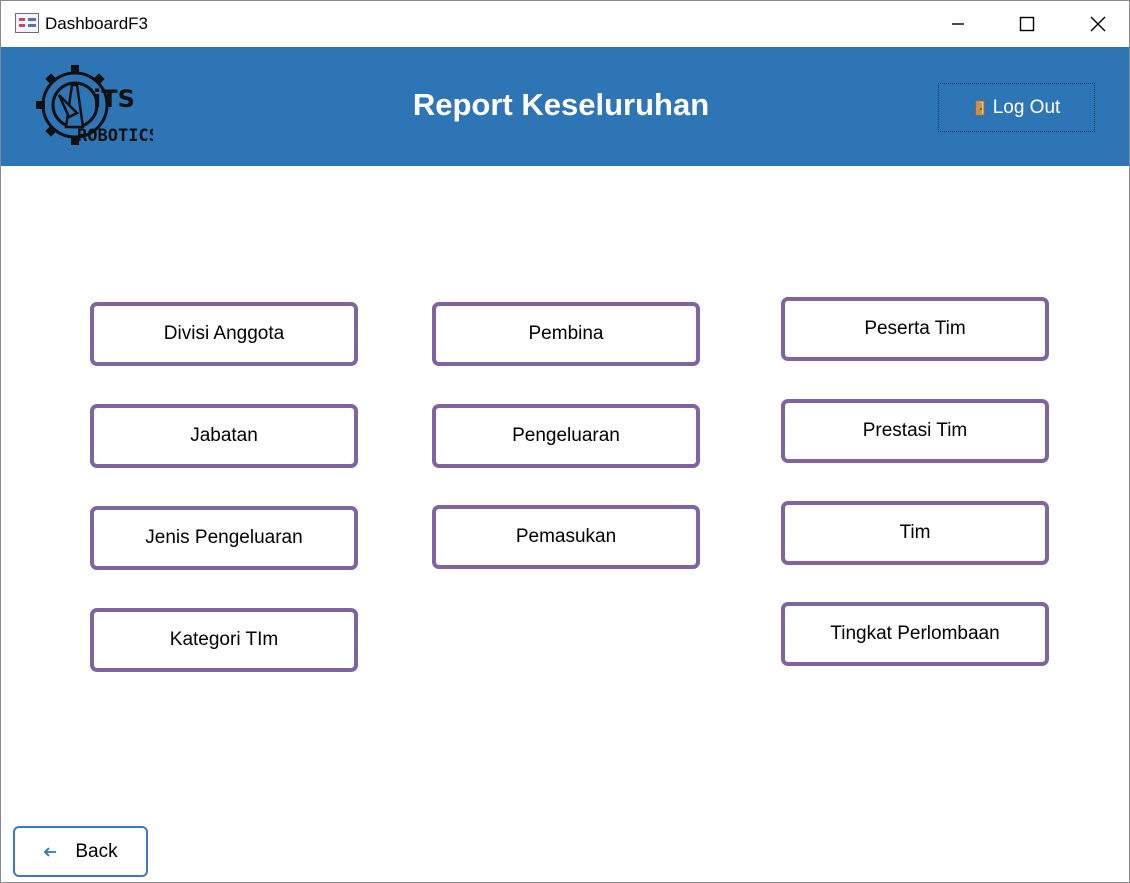 The width and height of the screenshot is (1130, 883). Describe the element at coordinates (96, 851) in the screenshot. I see `back-label: Back` at that location.